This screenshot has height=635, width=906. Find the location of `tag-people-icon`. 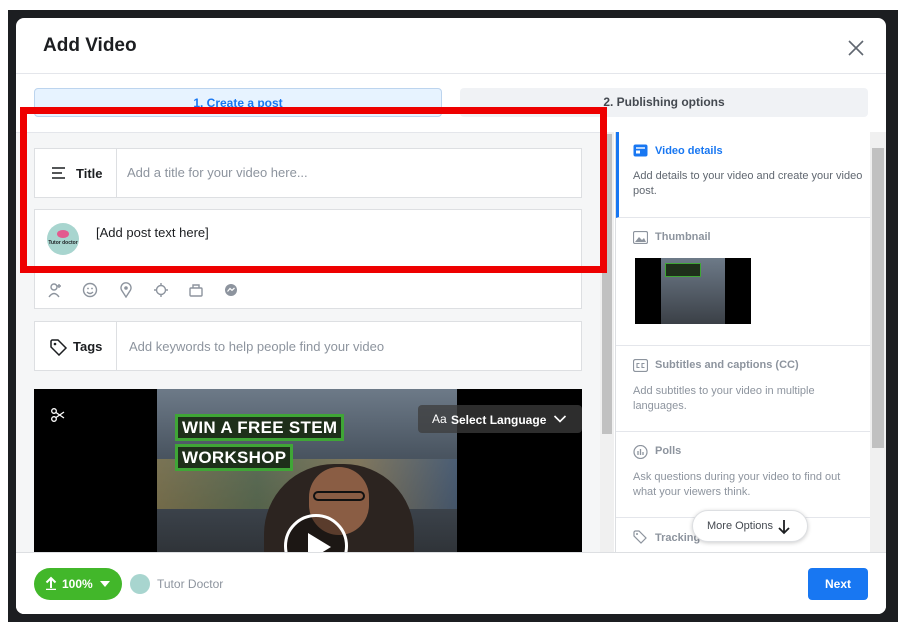

tag-people-icon is located at coordinates (55, 290).